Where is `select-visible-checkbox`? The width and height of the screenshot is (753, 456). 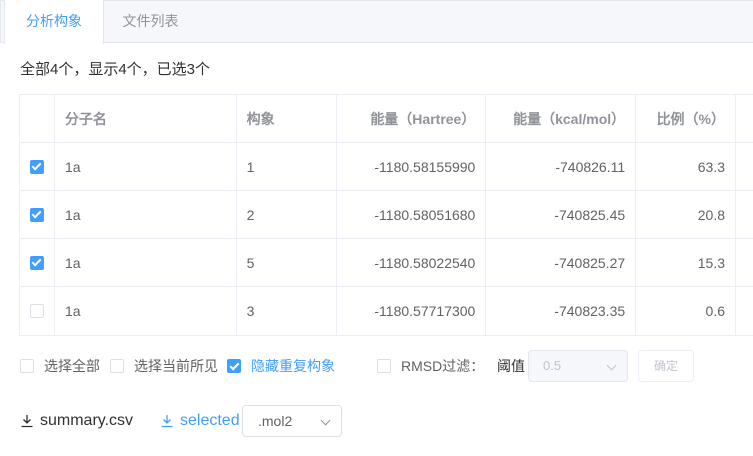 select-visible-checkbox is located at coordinates (117, 366).